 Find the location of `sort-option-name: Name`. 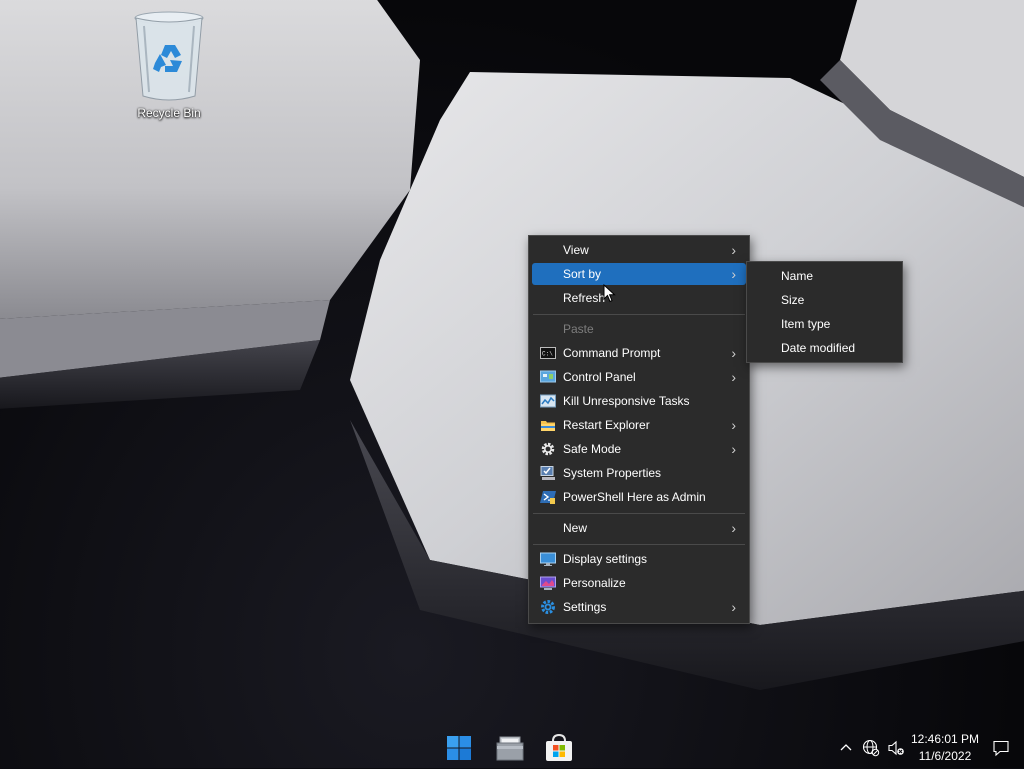

sort-option-name: Name is located at coordinates (824, 276).